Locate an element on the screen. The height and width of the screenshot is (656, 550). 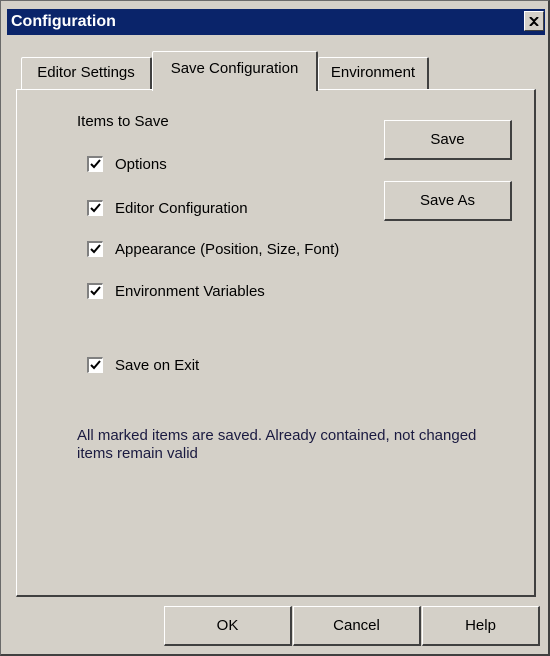
checkbox-save-on-exit: Save on Exit is located at coordinates (143, 365).